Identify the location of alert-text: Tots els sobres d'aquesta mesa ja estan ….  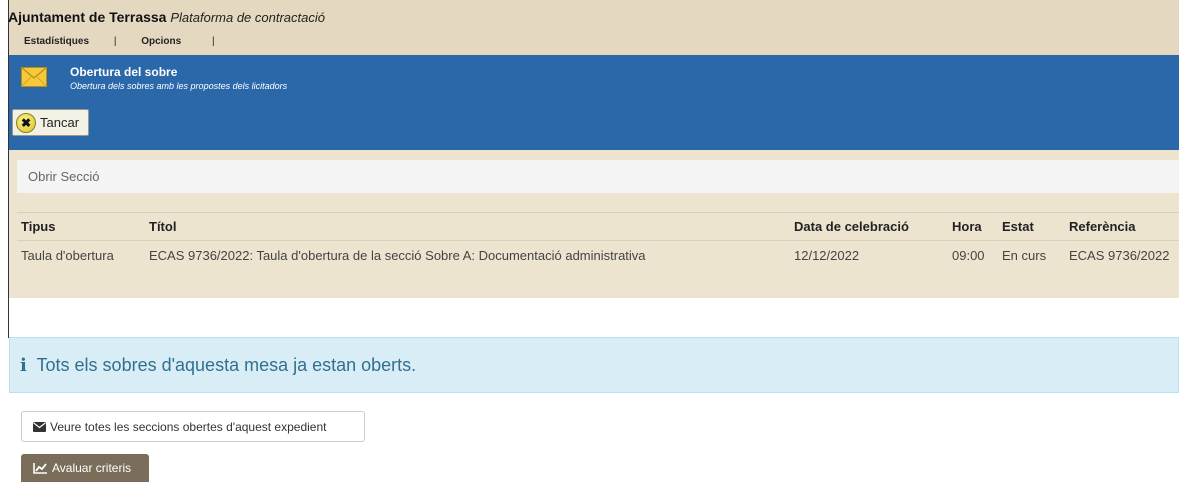
(226, 365).